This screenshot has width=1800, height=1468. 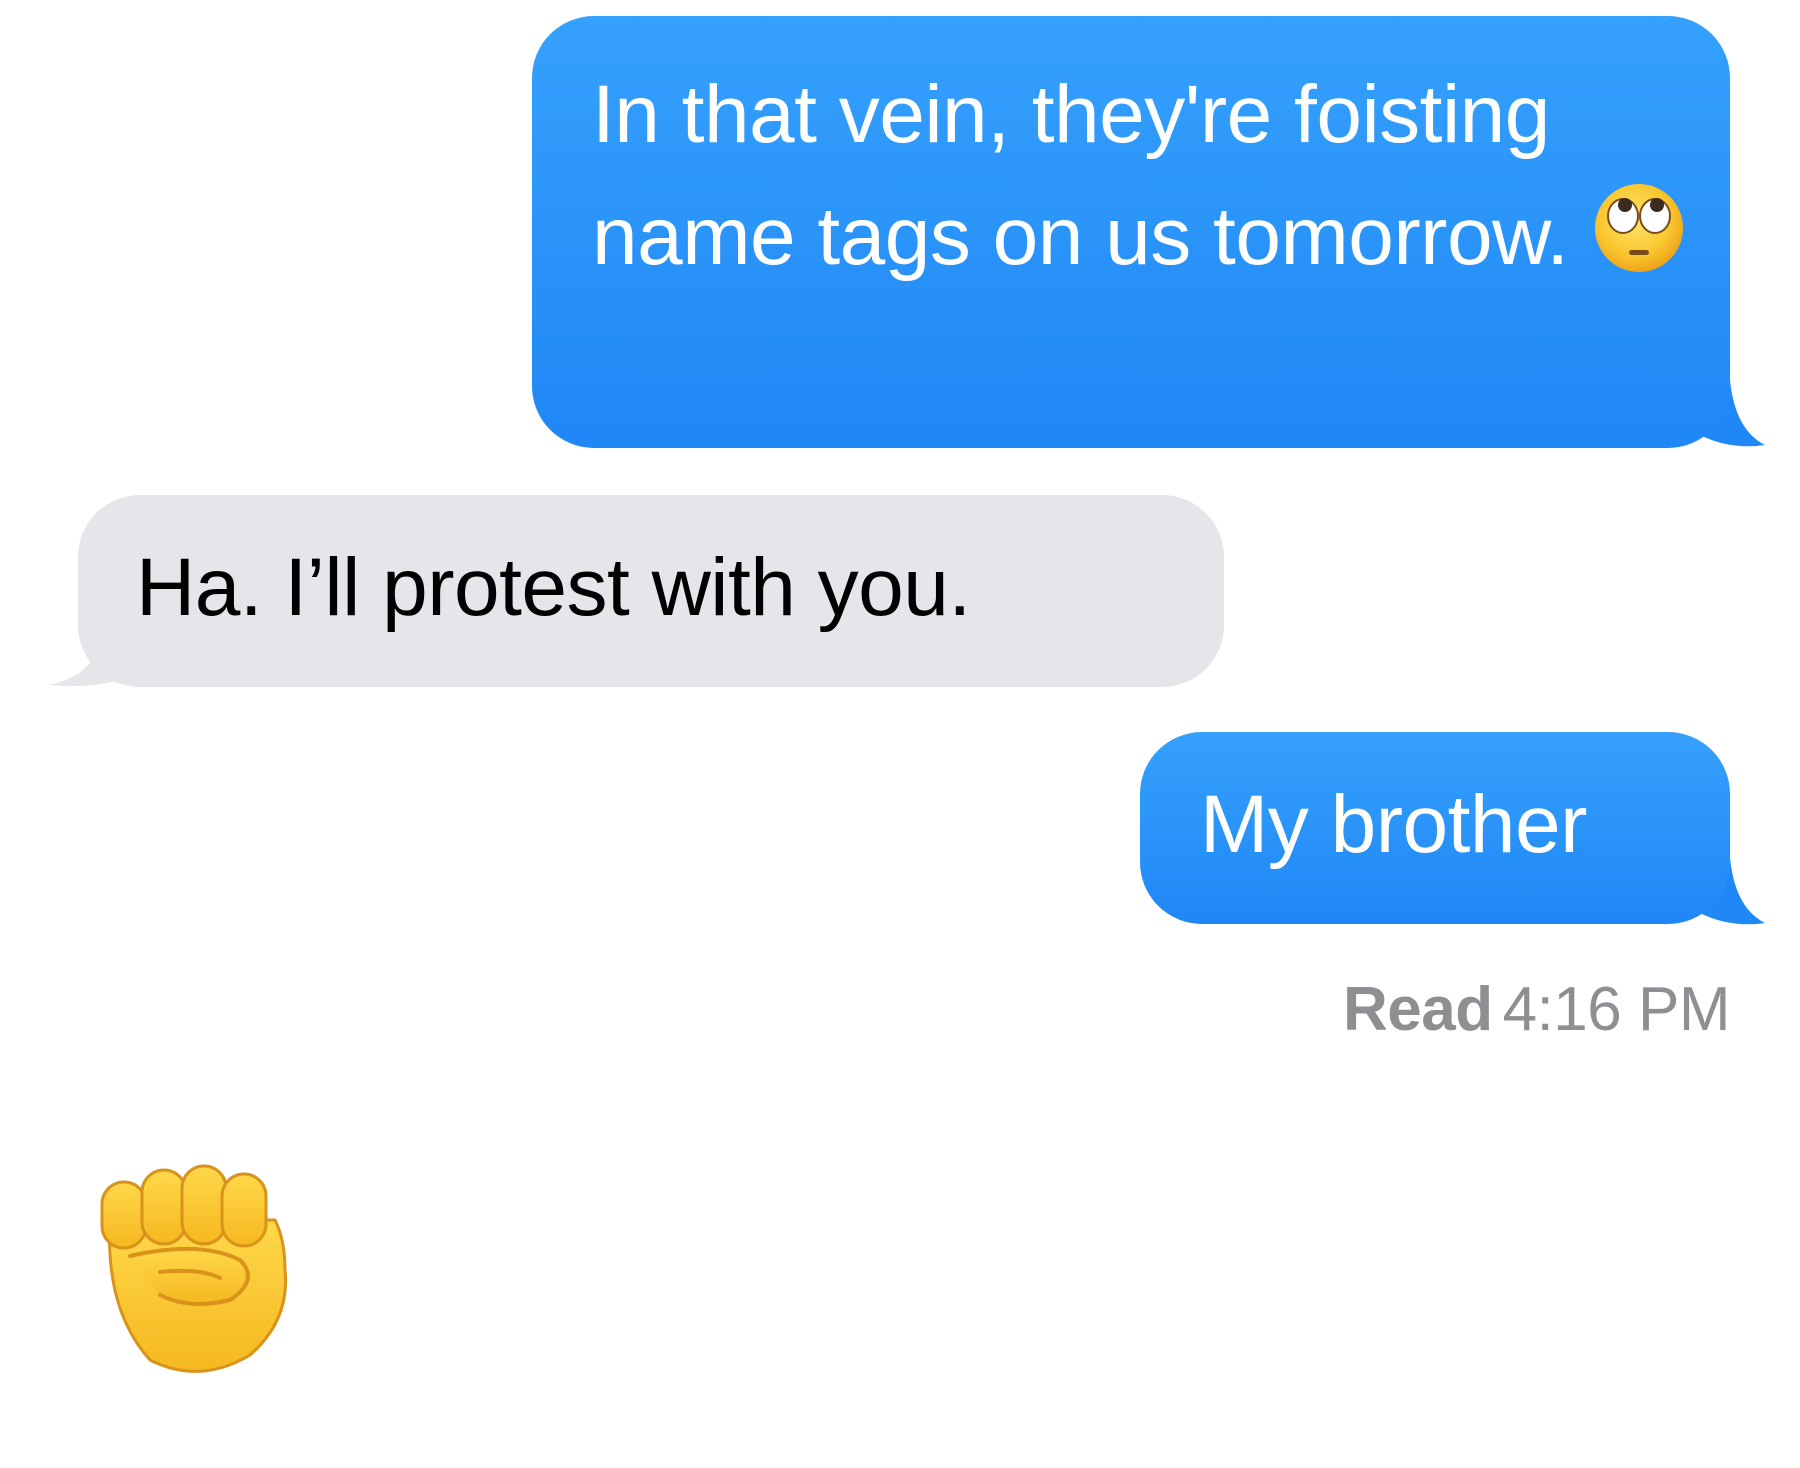 I want to click on sent-message-bubble: My brother, so click(x=1435, y=828).